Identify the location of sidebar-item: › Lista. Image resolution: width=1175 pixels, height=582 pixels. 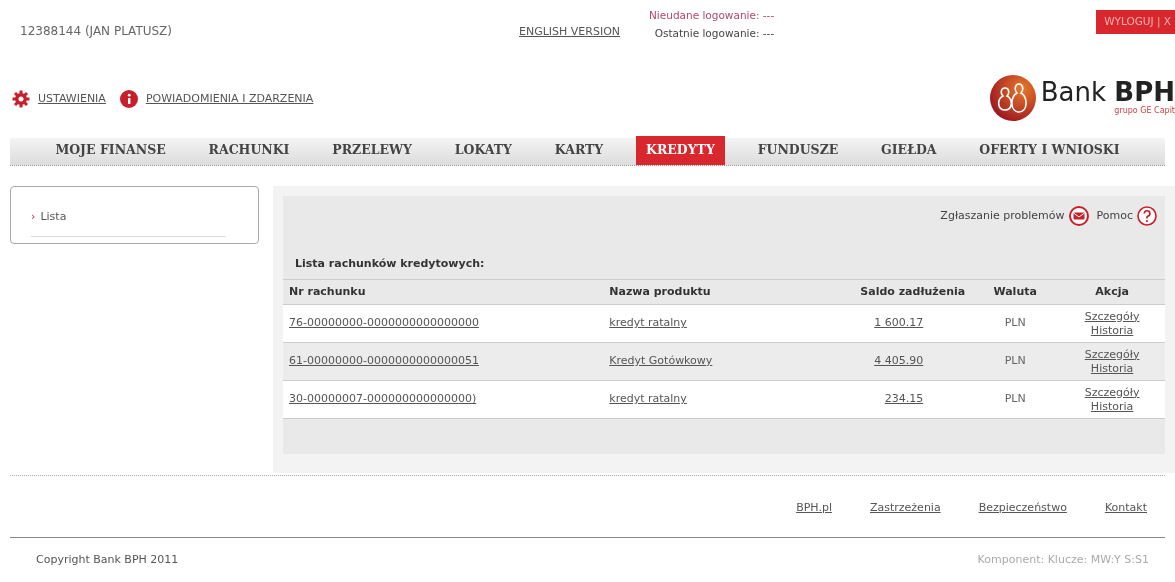
(128, 217).